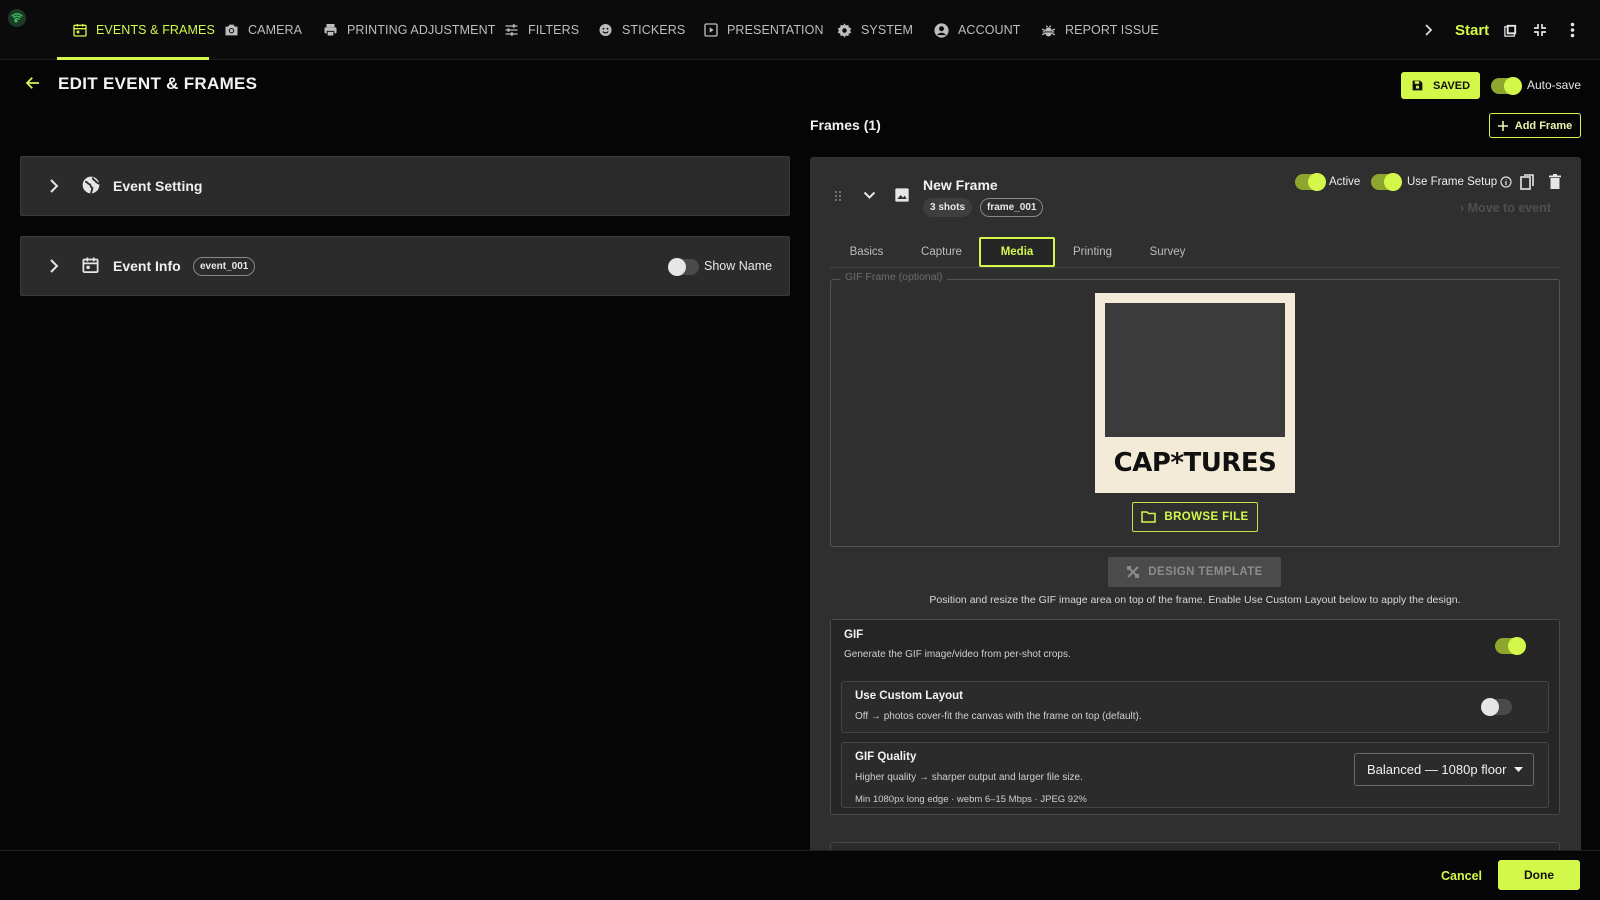  Describe the element at coordinates (948, 207) in the screenshot. I see `shots-chip: 3 shots` at that location.